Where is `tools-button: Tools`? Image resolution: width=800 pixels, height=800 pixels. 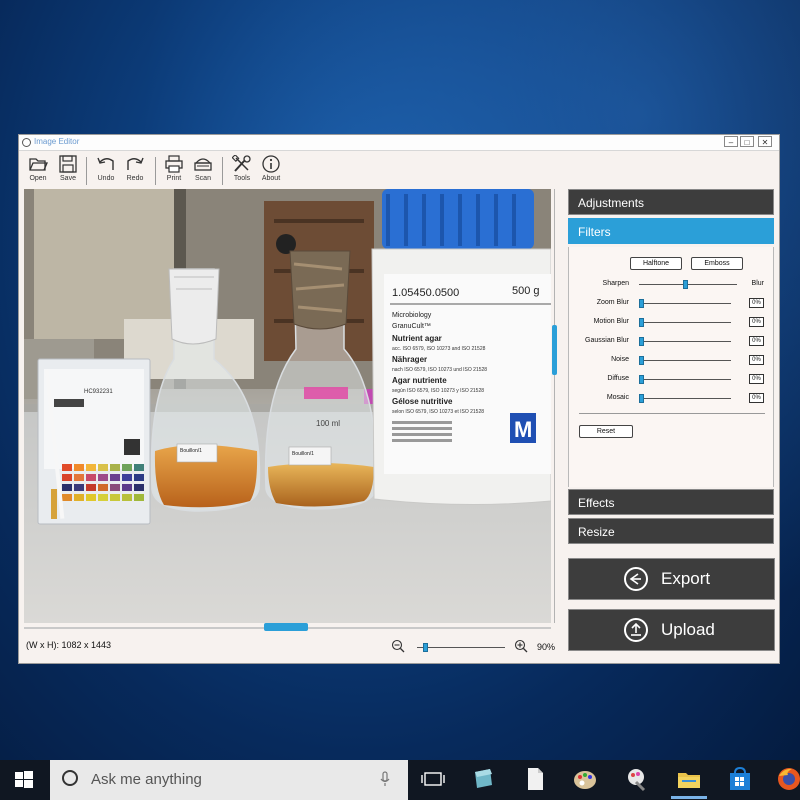
tools-button: Tools is located at coordinates (242, 168).